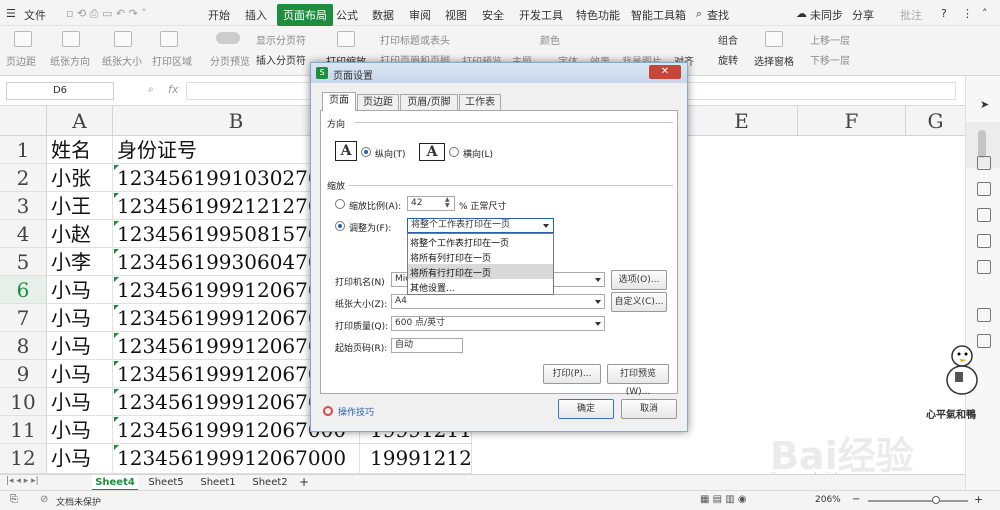  I want to click on portrait-radio, so click(366, 152).